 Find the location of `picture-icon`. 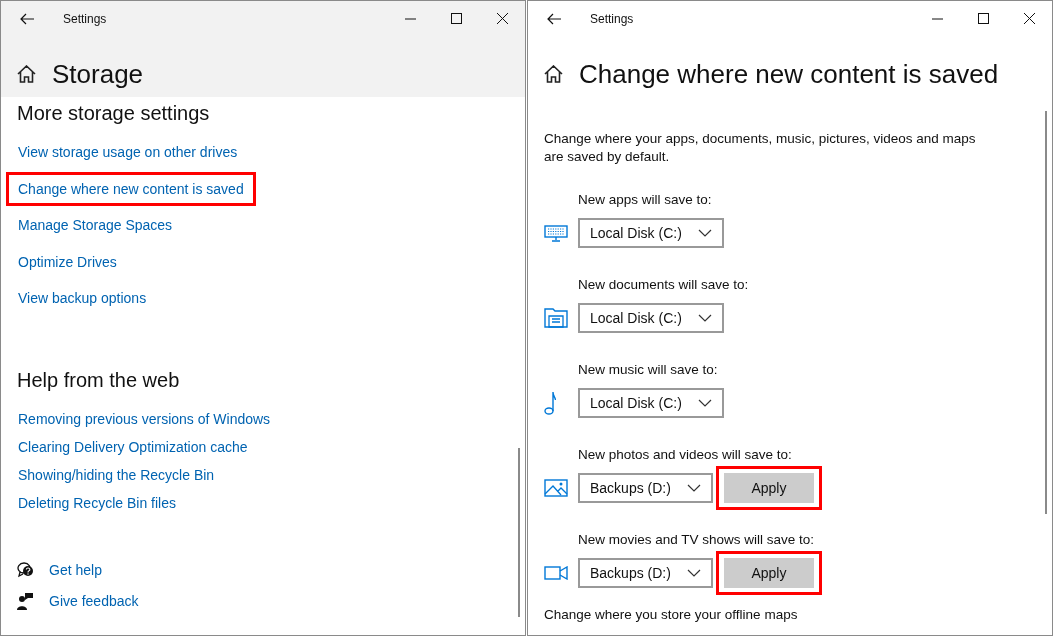

picture-icon is located at coordinates (556, 488).